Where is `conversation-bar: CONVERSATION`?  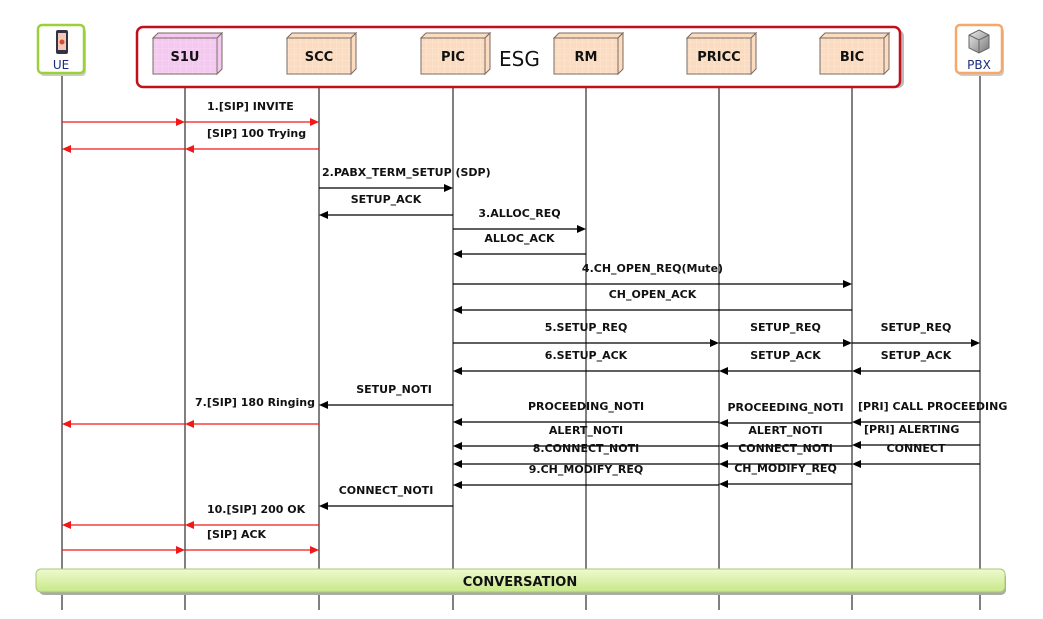
conversation-bar: CONVERSATION is located at coordinates (520, 581).